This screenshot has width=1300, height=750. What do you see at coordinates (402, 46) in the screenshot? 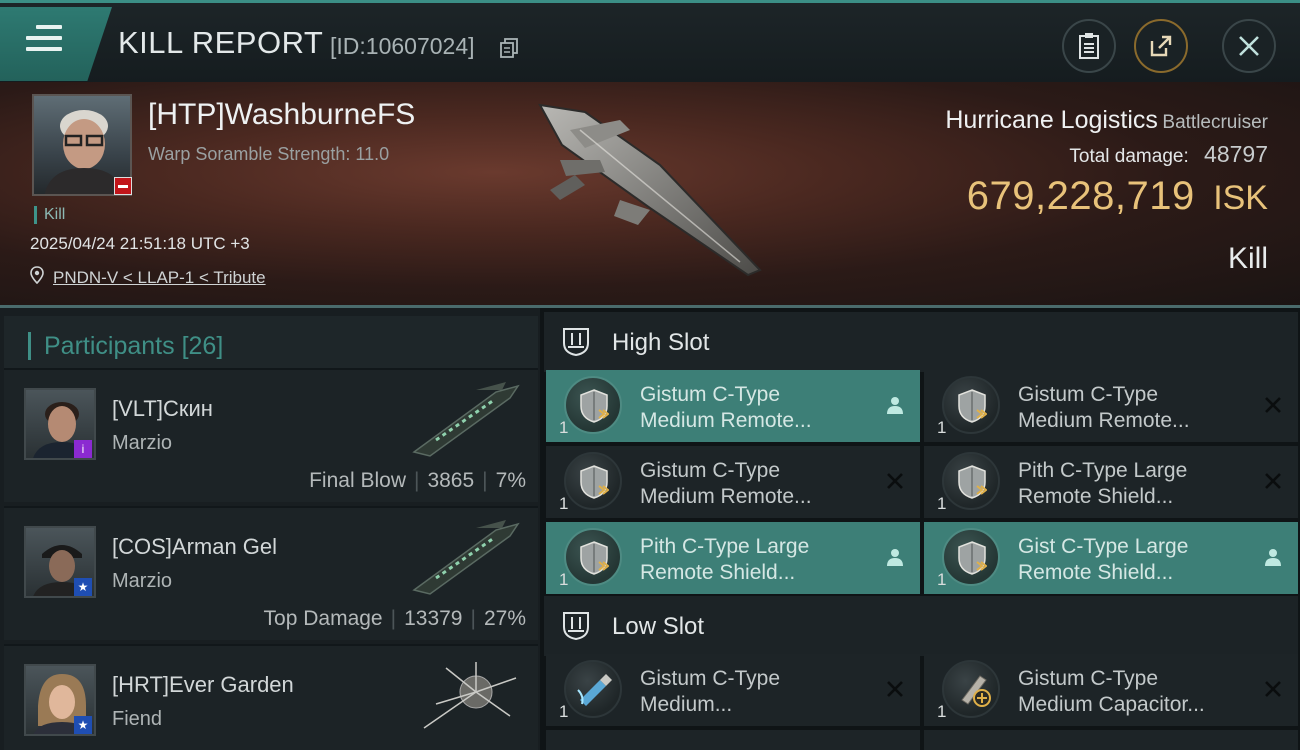
I see `kill-id: [ID:10607024]` at bounding box center [402, 46].